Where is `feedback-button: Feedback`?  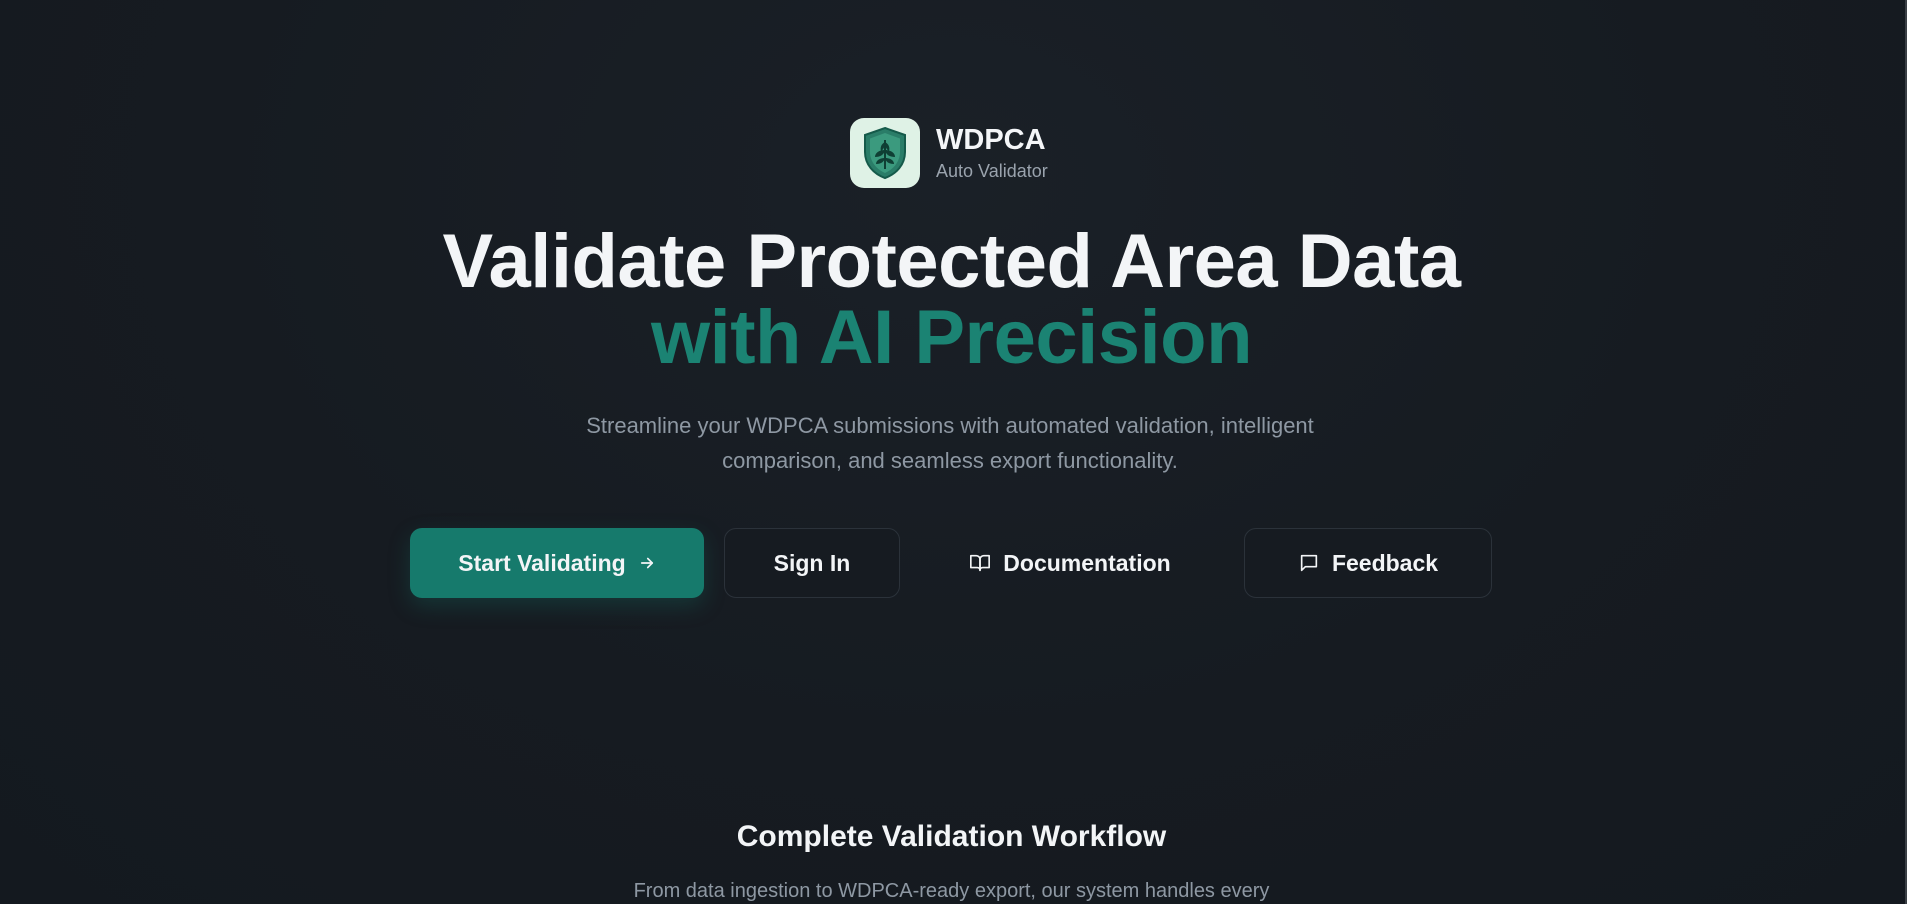 feedback-button: Feedback is located at coordinates (1368, 563).